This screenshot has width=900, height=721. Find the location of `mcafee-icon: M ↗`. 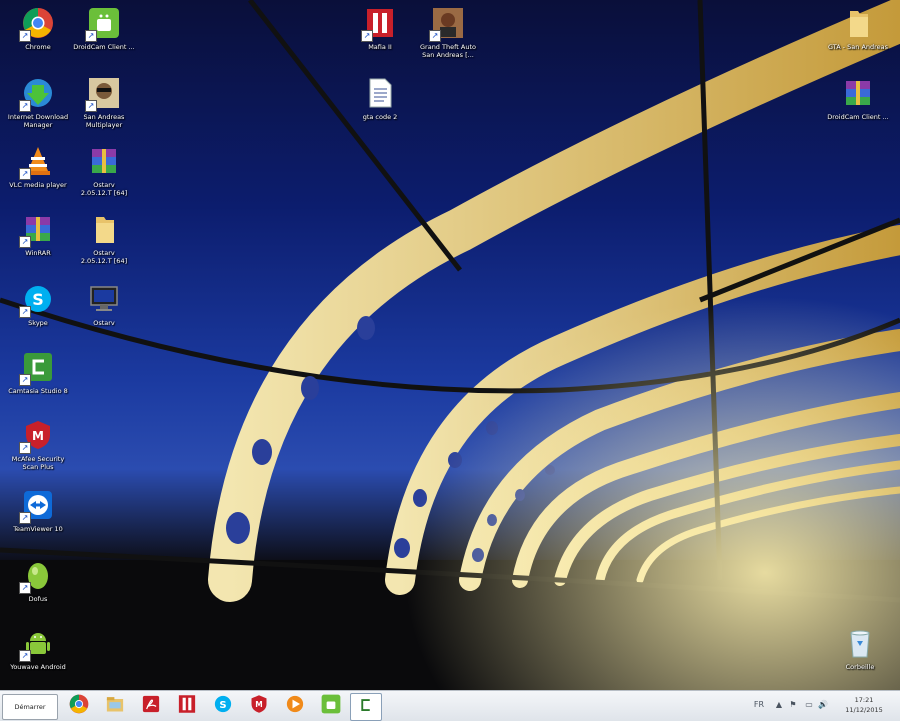

mcafee-icon: M ↗ is located at coordinates (37, 436).